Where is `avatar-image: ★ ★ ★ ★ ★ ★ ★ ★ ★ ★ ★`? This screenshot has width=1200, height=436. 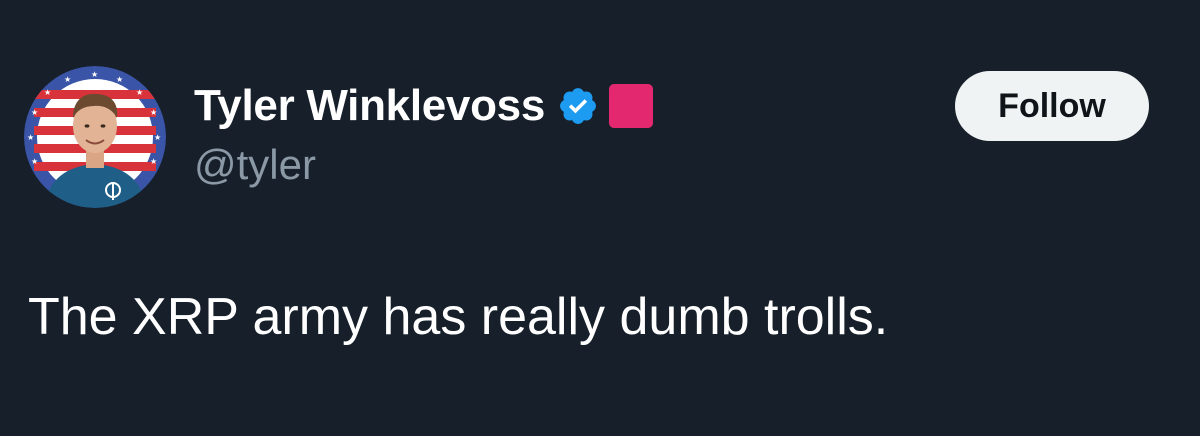
avatar-image: ★ ★ ★ ★ ★ ★ ★ ★ ★ ★ ★ is located at coordinates (95, 137).